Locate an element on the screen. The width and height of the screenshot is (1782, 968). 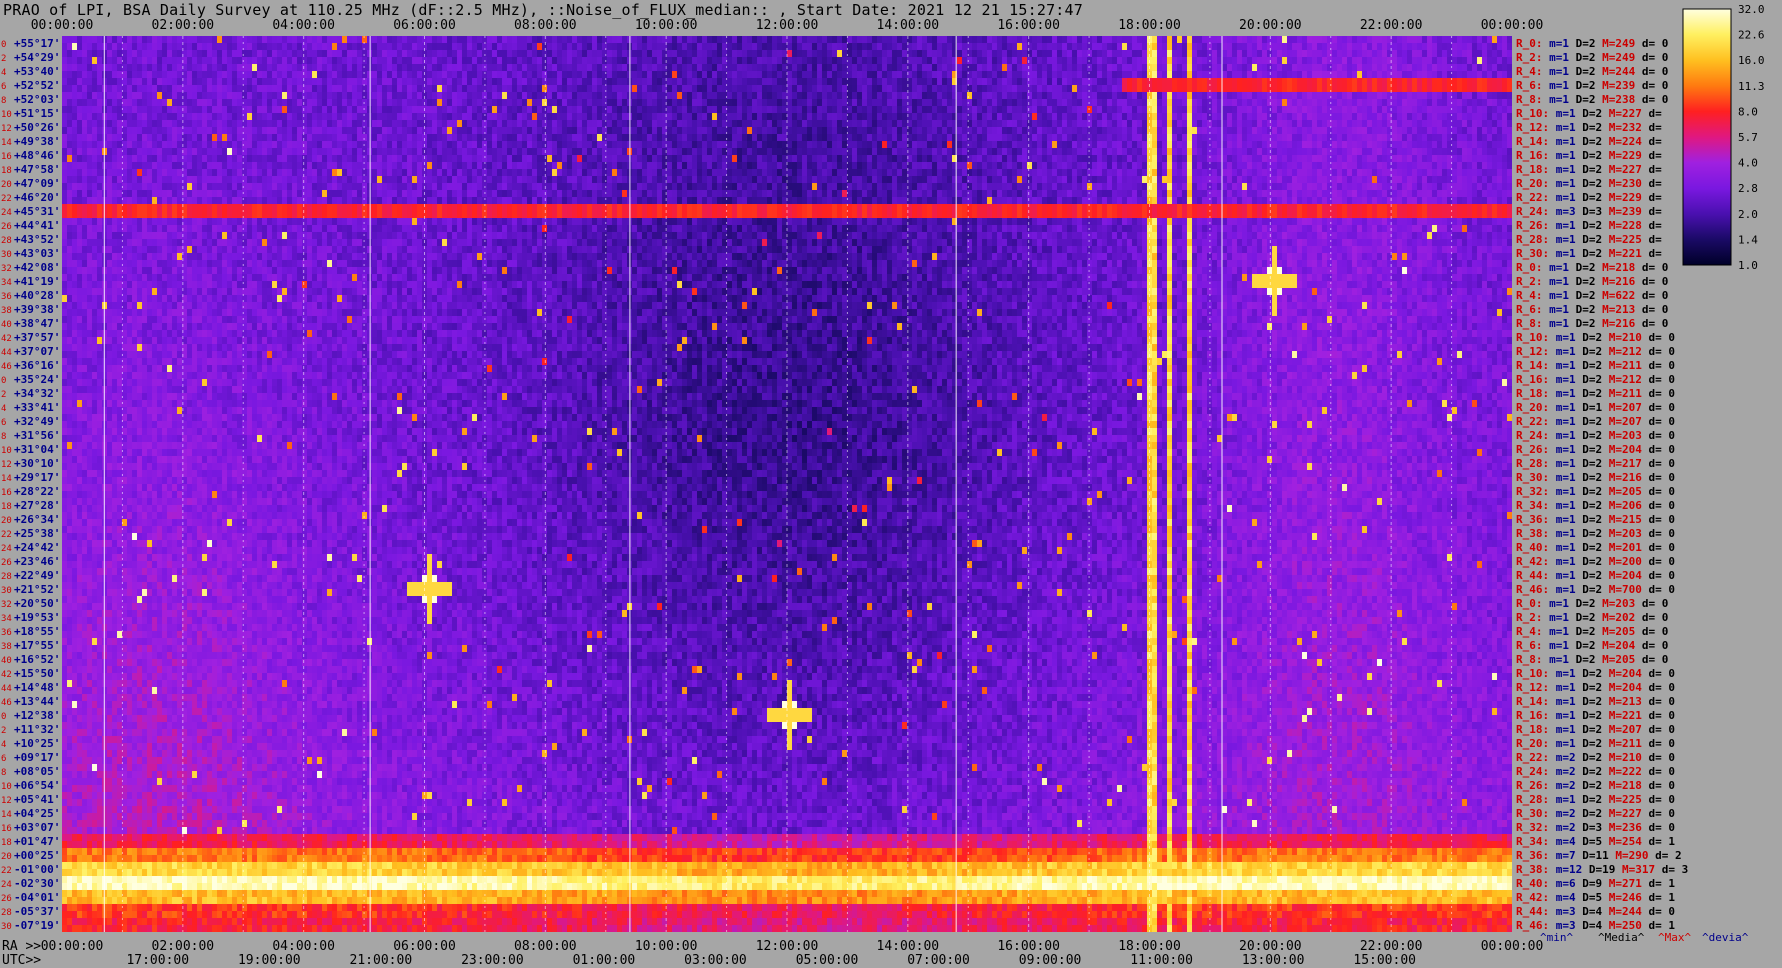
stats-cell: D=19 is located at coordinates (1598, 869).